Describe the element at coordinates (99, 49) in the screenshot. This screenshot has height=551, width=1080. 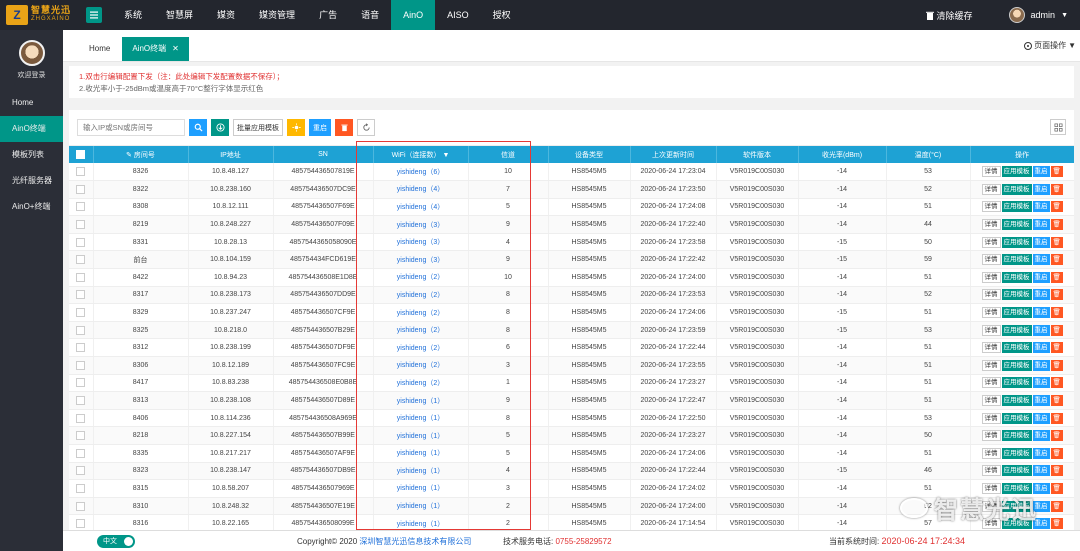
I see `tab-home: Home` at that location.